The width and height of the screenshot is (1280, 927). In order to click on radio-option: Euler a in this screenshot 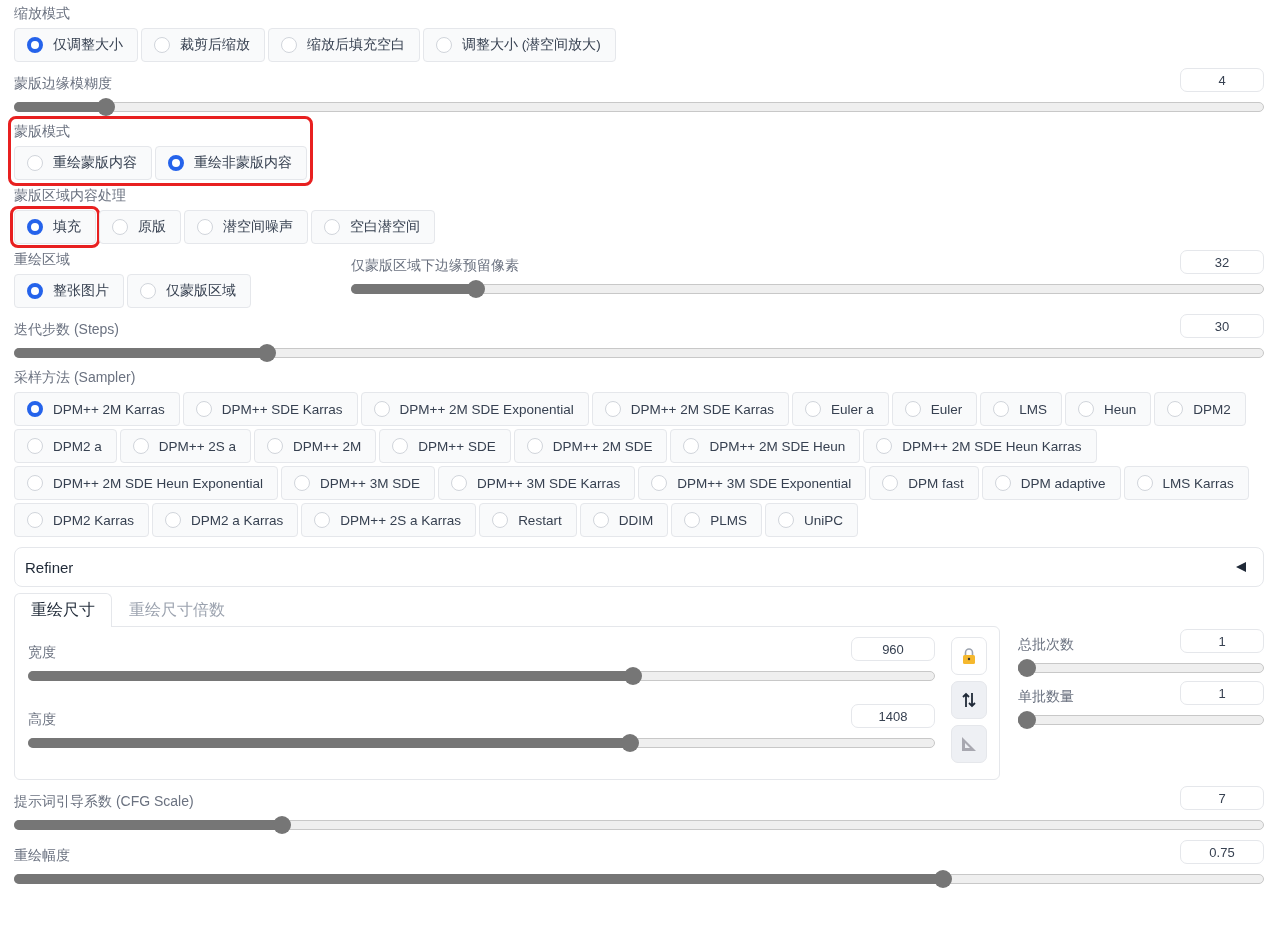, I will do `click(840, 409)`.